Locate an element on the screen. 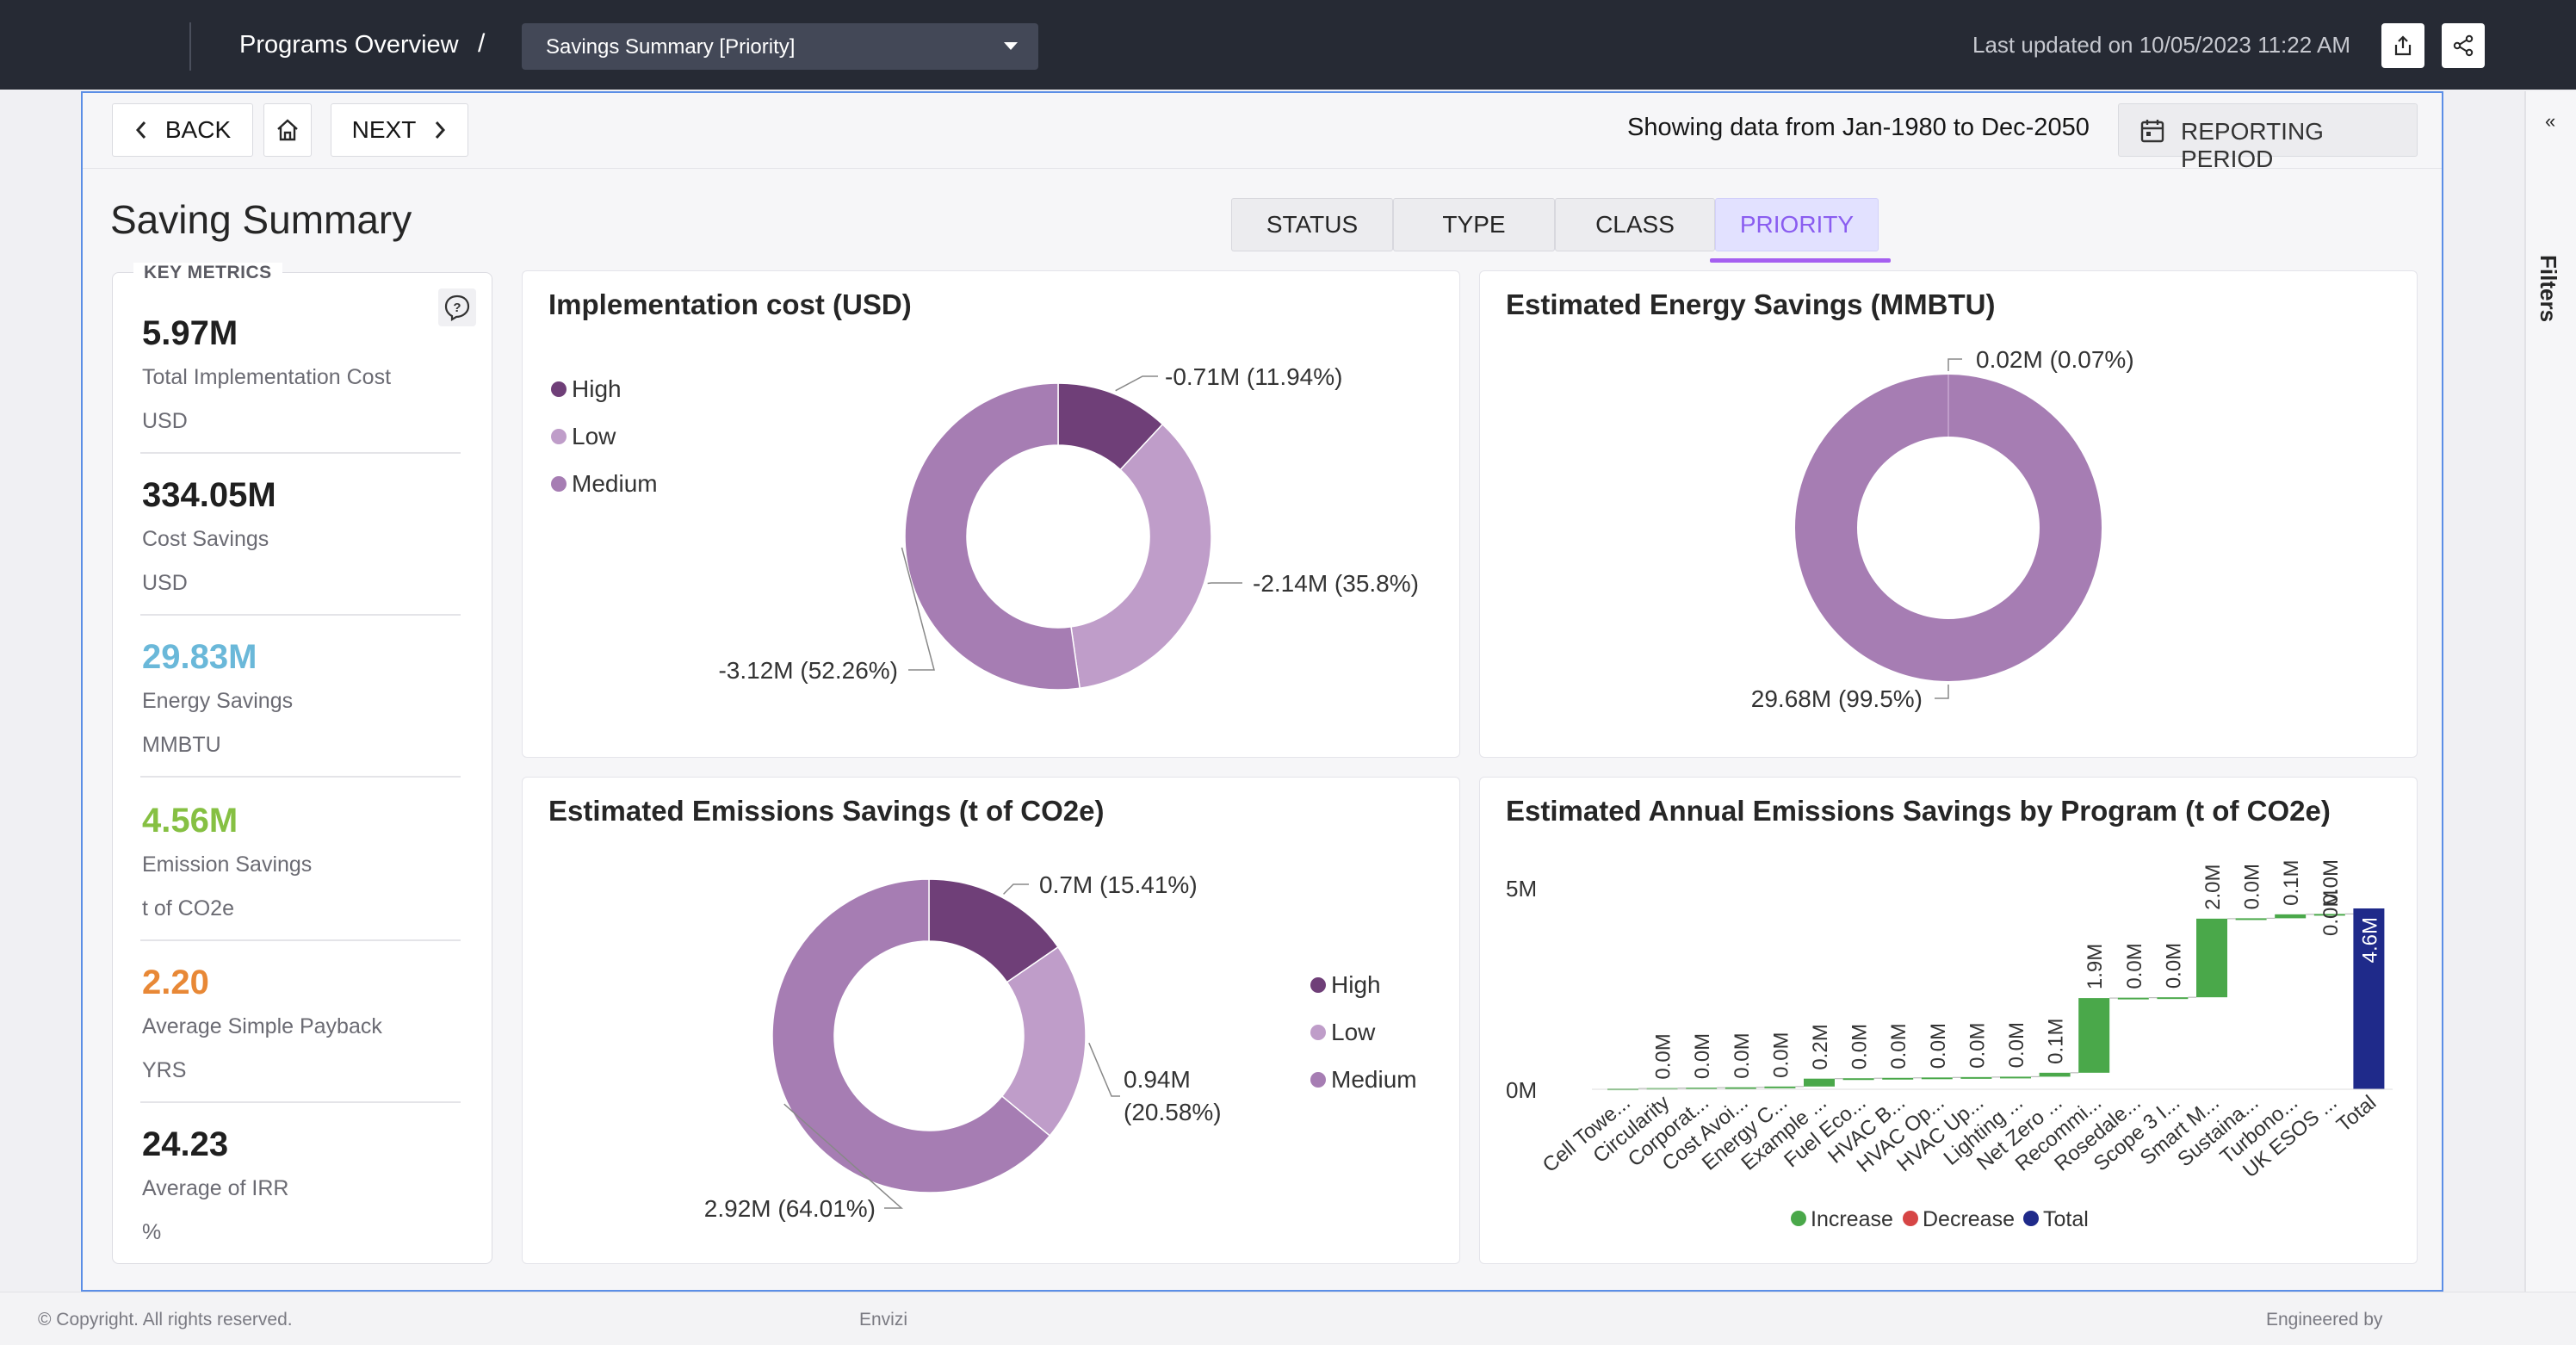 The width and height of the screenshot is (2576, 1345). chevron-left-icon is located at coordinates (140, 130).